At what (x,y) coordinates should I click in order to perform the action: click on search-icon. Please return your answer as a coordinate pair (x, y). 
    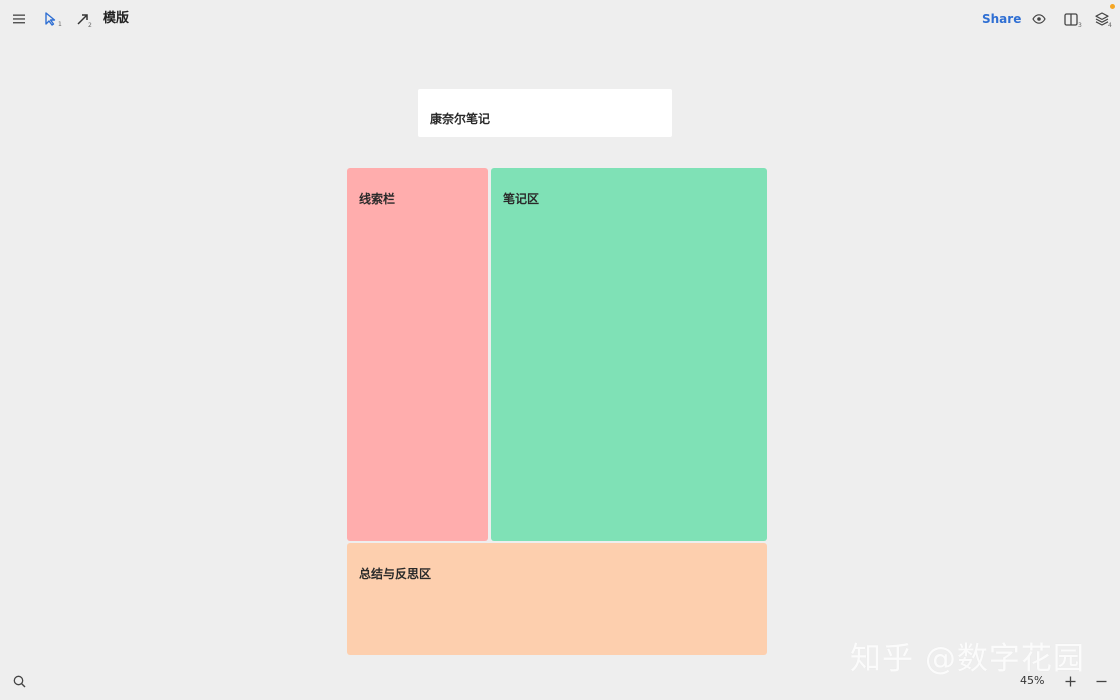
    Looking at the image, I should click on (19, 681).